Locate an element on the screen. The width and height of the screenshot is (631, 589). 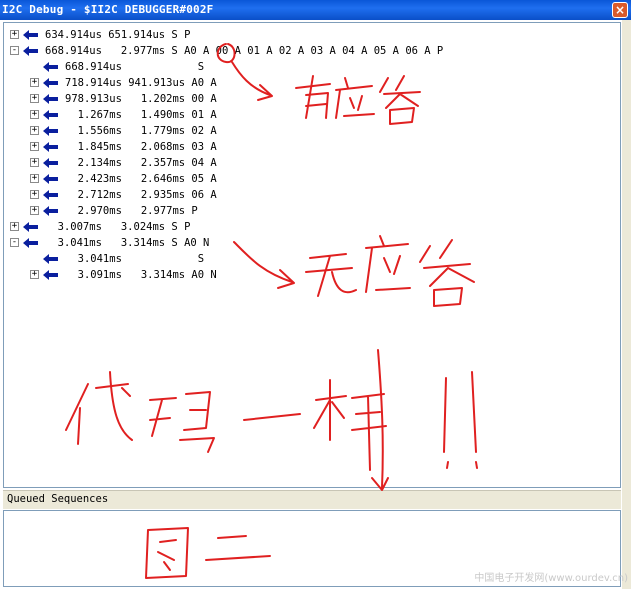
tree-row: +718.914us 941.913us A0 A is located at coordinates (309, 83).